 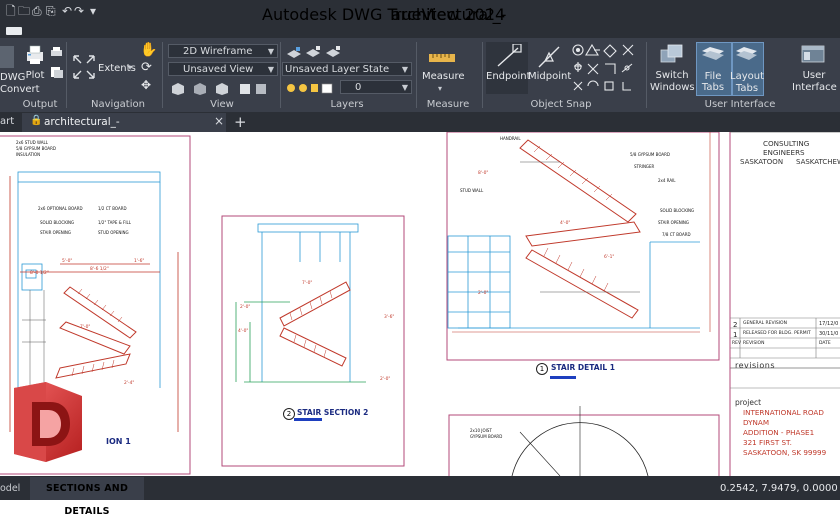 What do you see at coordinates (129, 383) in the screenshot?
I see `svg-text: 2'-4"` at bounding box center [129, 383].